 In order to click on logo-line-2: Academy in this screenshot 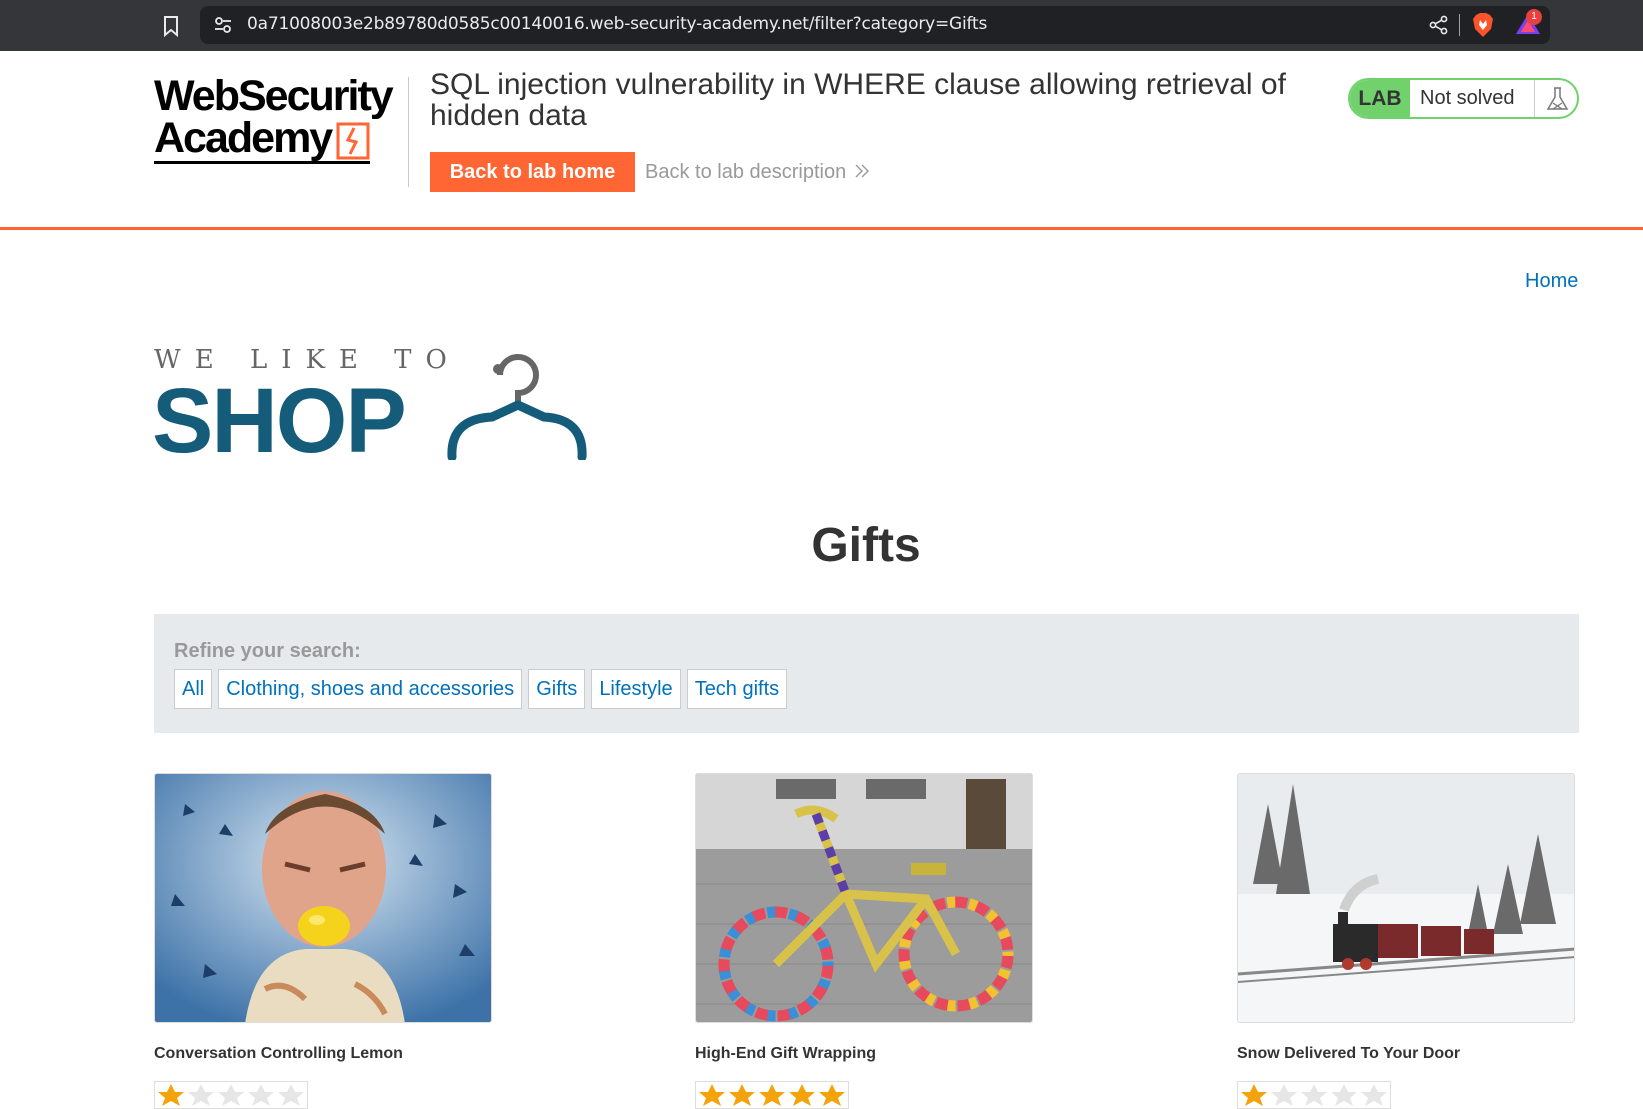, I will do `click(243, 138)`.